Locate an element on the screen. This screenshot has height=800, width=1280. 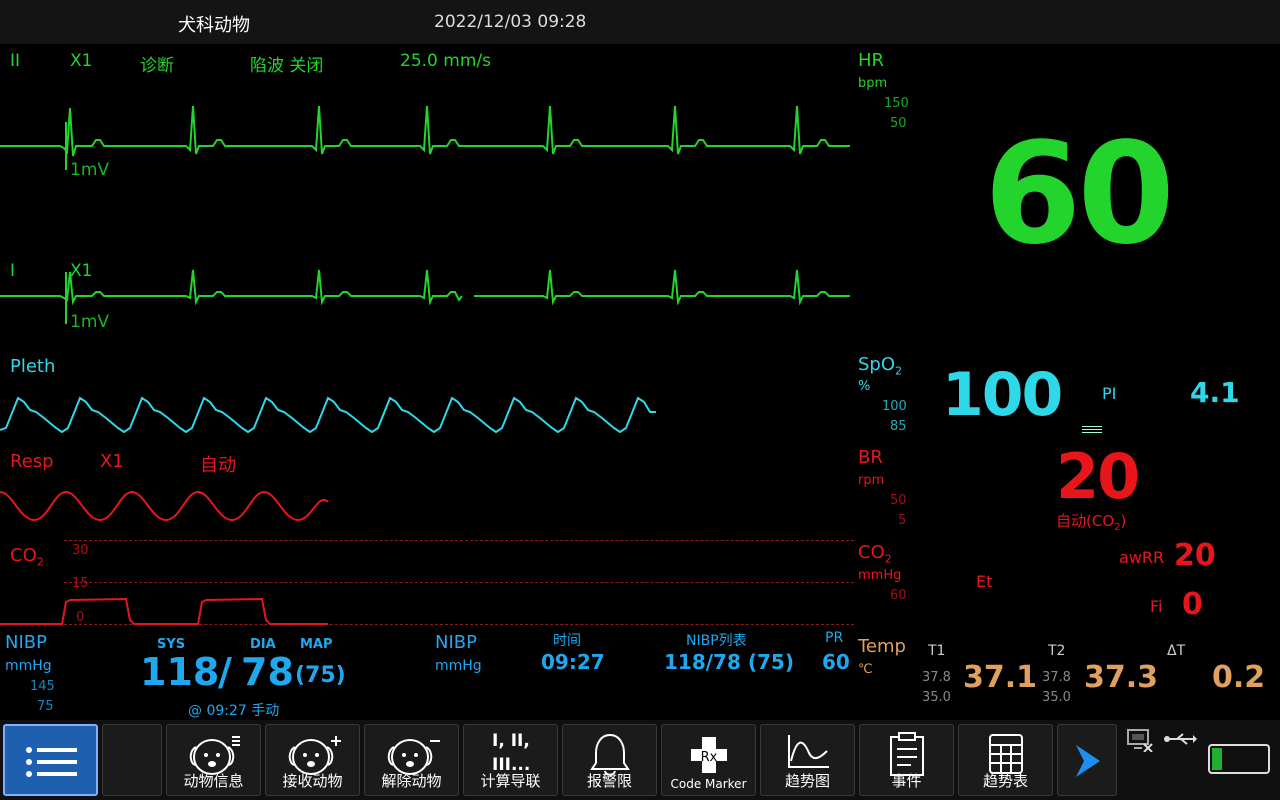
nibp-list-header: NIBP列表 is located at coordinates (716, 641).